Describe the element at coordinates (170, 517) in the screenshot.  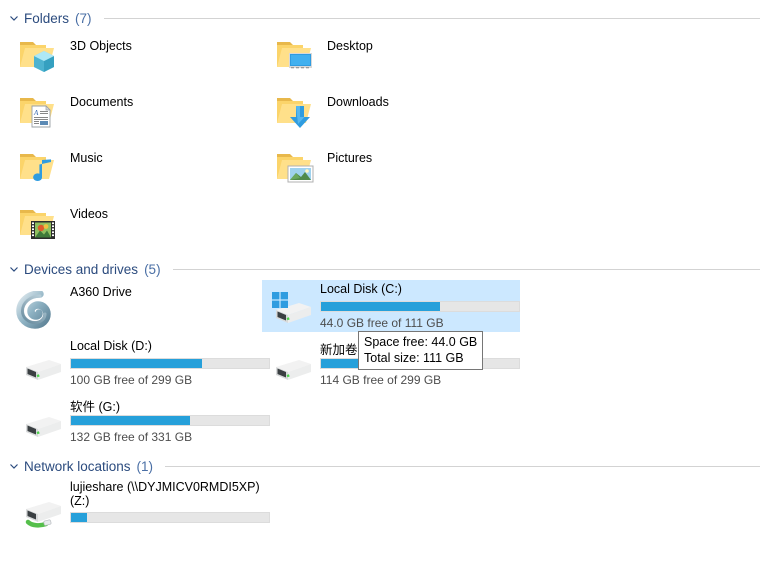
I see `network-drive-capacity-bar` at that location.